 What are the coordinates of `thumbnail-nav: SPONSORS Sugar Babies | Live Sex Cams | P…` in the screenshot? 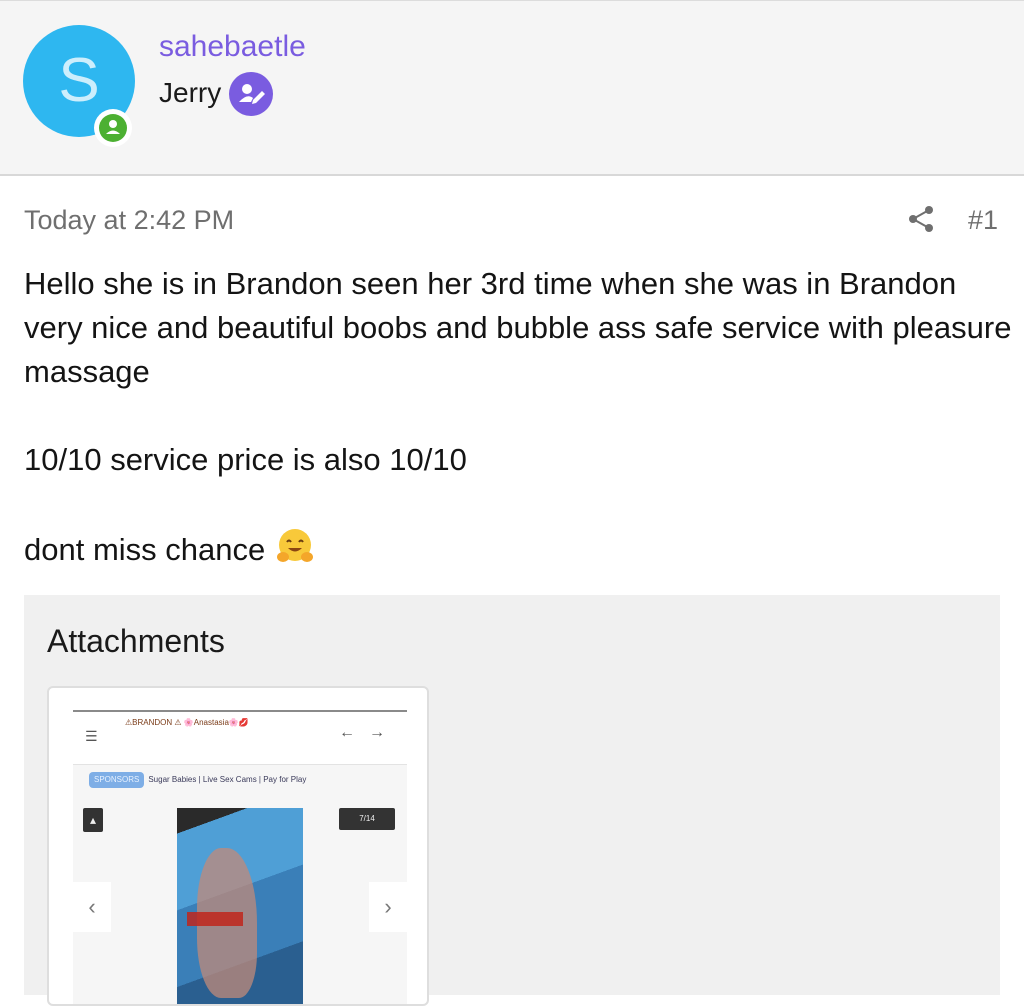 It's located at (197, 780).